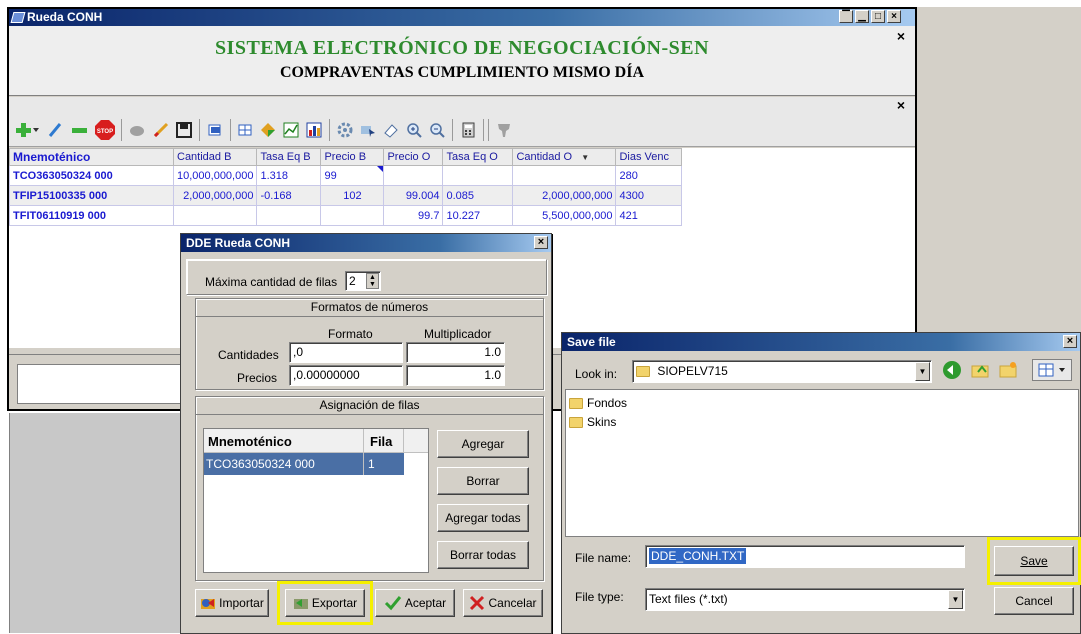  What do you see at coordinates (232, 603) in the screenshot?
I see `importar-button: Importar` at bounding box center [232, 603].